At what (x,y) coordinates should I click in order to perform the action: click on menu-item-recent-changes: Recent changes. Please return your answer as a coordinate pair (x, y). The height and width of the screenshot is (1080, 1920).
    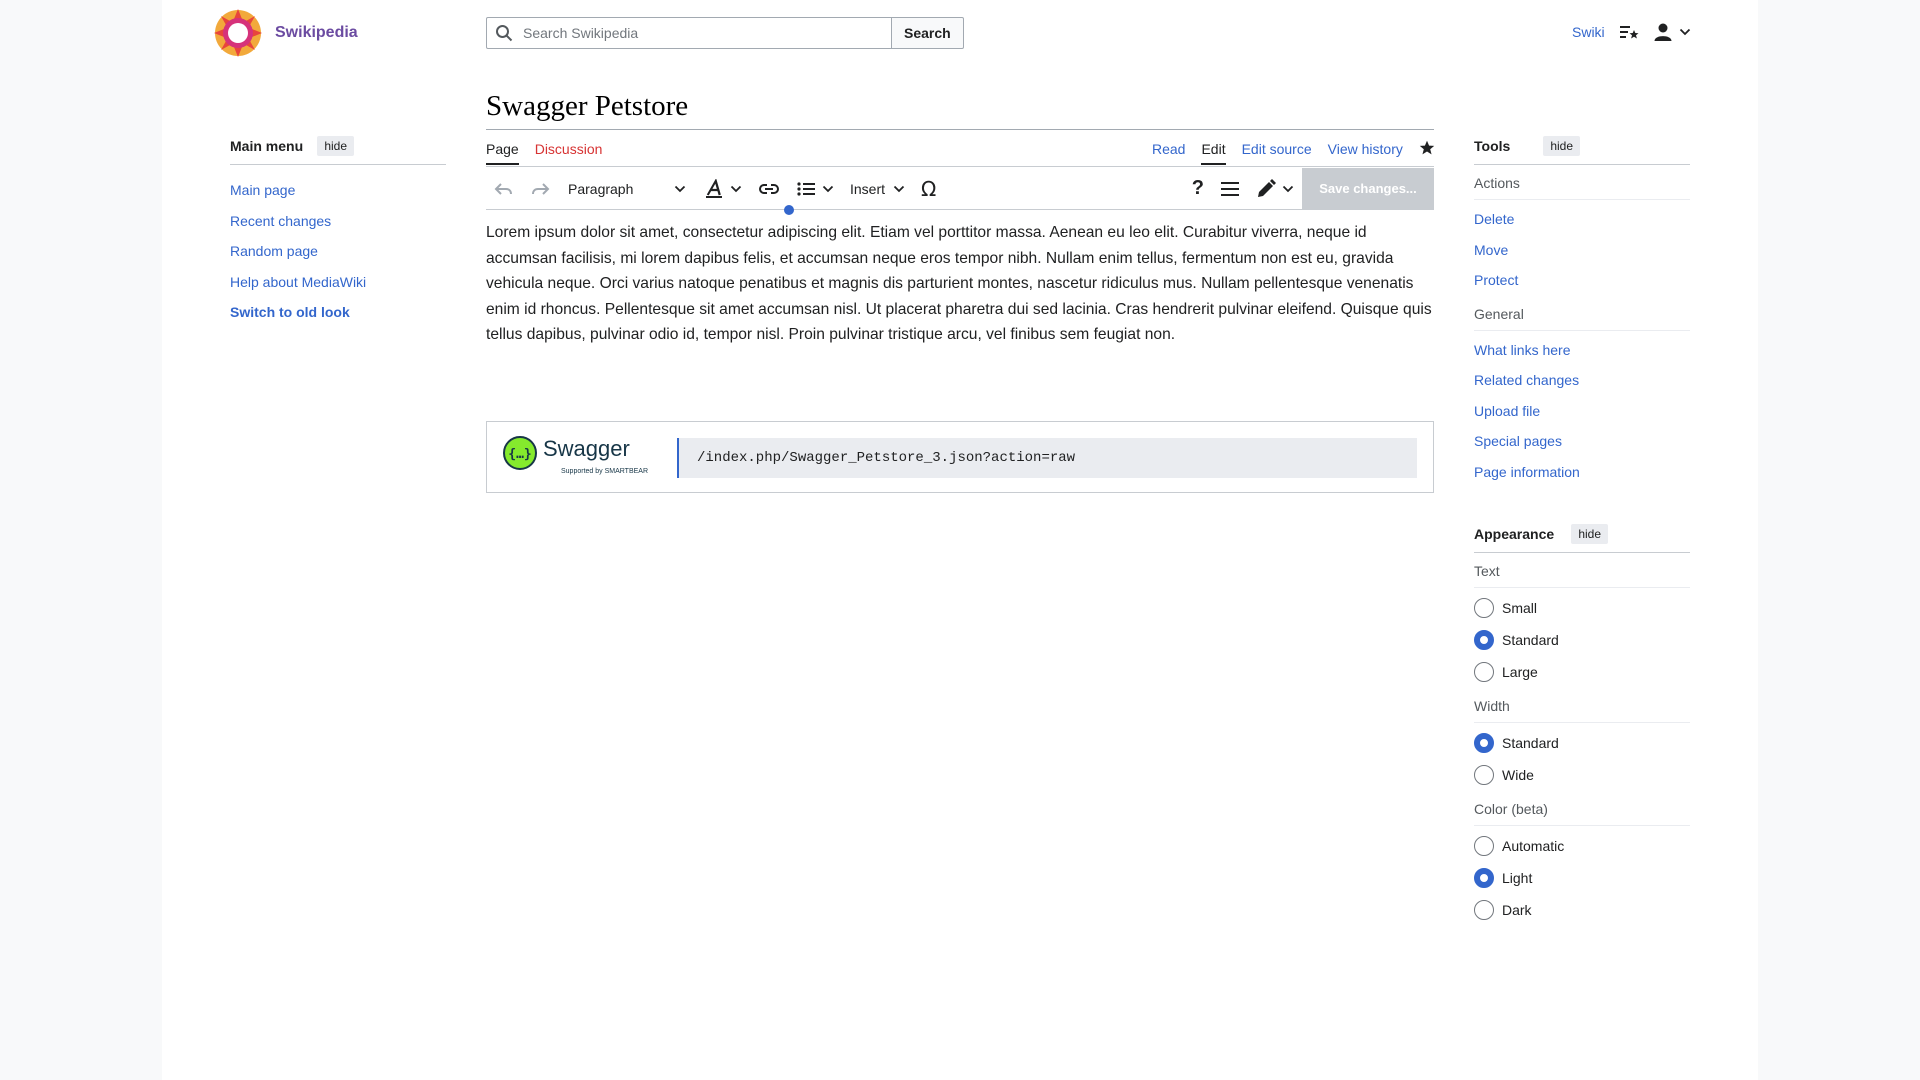
    Looking at the image, I should click on (338, 221).